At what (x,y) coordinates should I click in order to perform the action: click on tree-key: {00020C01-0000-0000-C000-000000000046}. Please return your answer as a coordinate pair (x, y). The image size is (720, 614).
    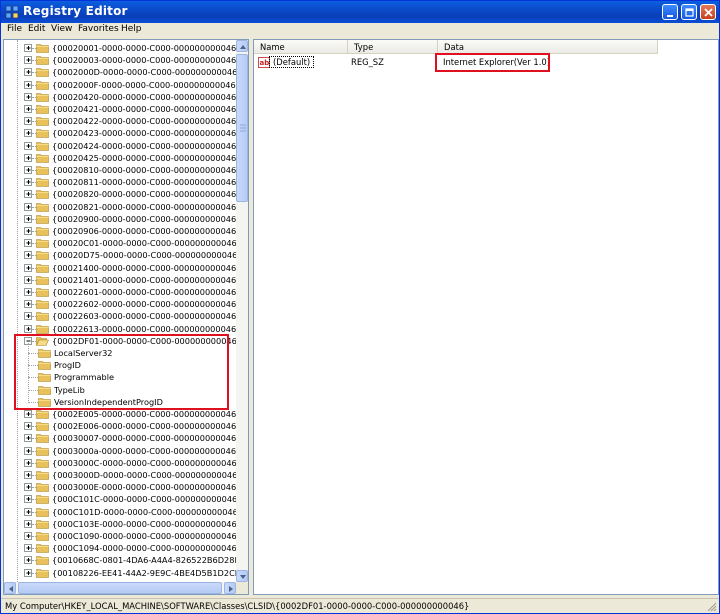
    Looking at the image, I should click on (123, 243).